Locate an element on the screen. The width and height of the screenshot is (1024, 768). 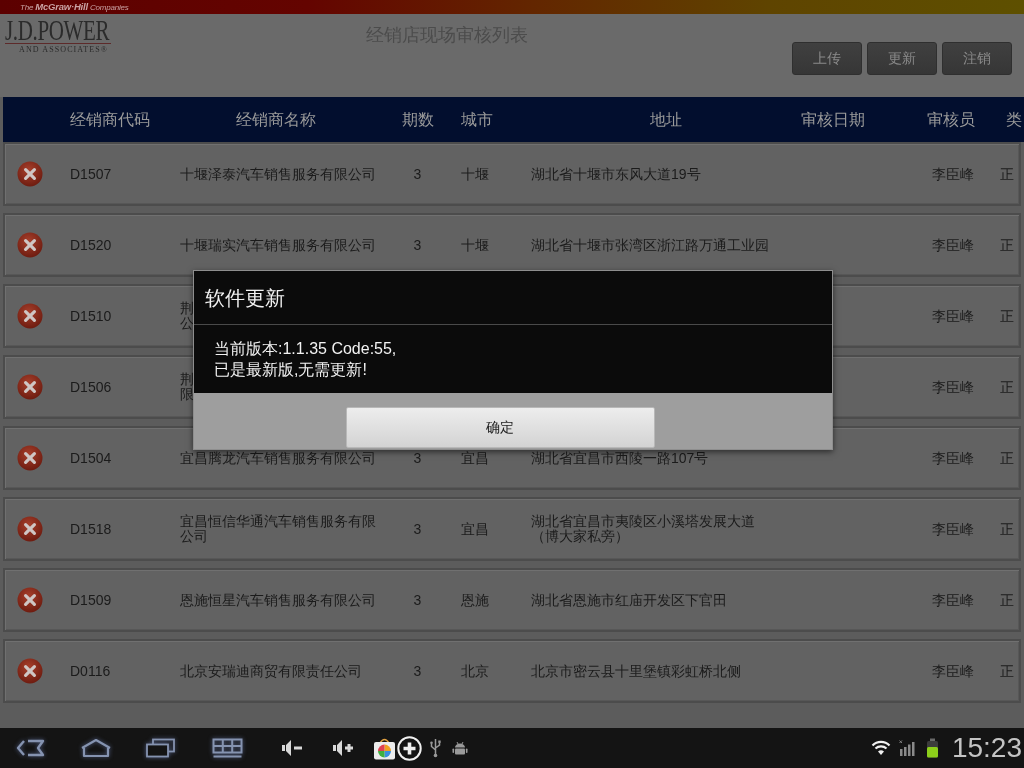
wifi-icon is located at coordinates (880, 748).